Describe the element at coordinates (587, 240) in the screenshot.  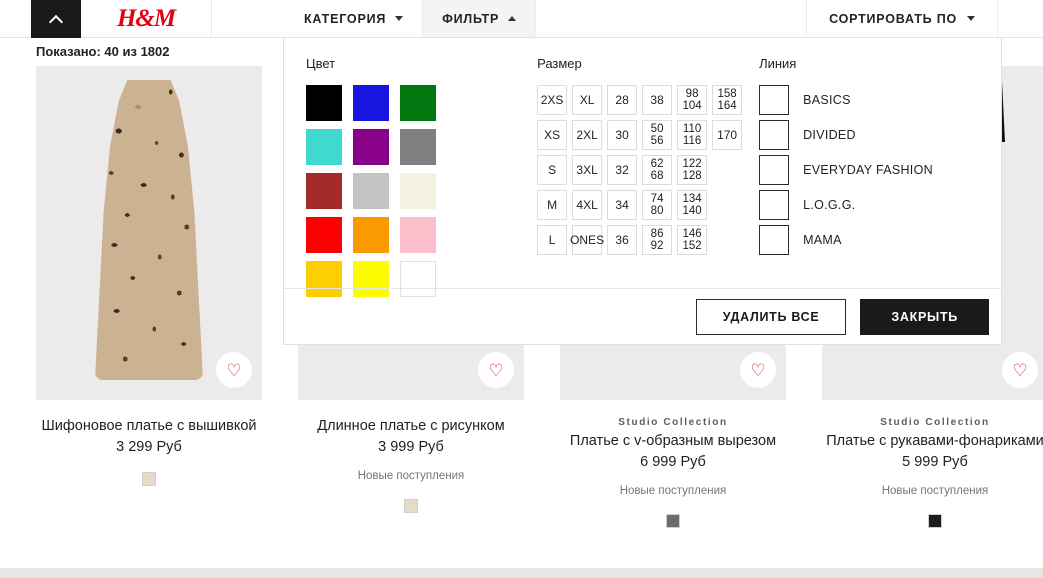
I see `size-option: ONES` at that location.